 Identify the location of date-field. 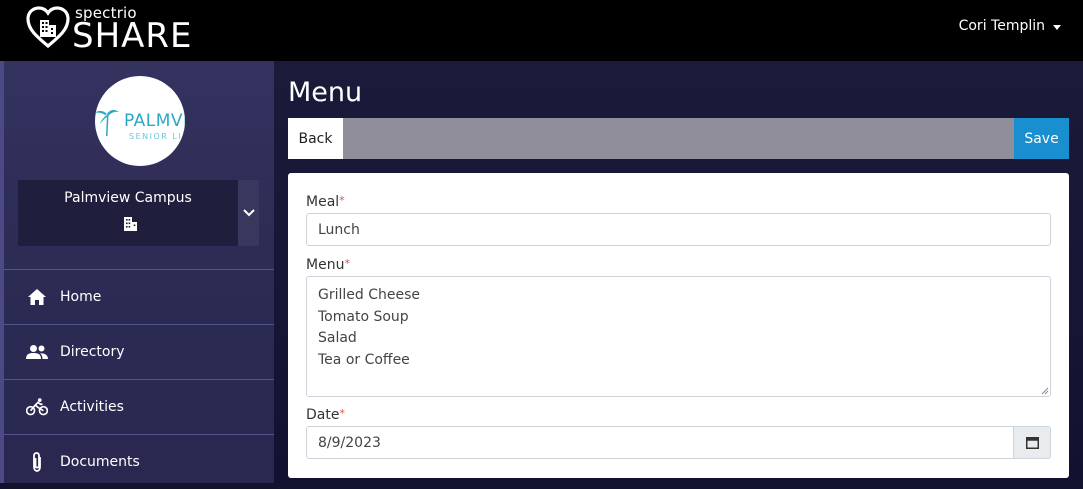
(678, 442).